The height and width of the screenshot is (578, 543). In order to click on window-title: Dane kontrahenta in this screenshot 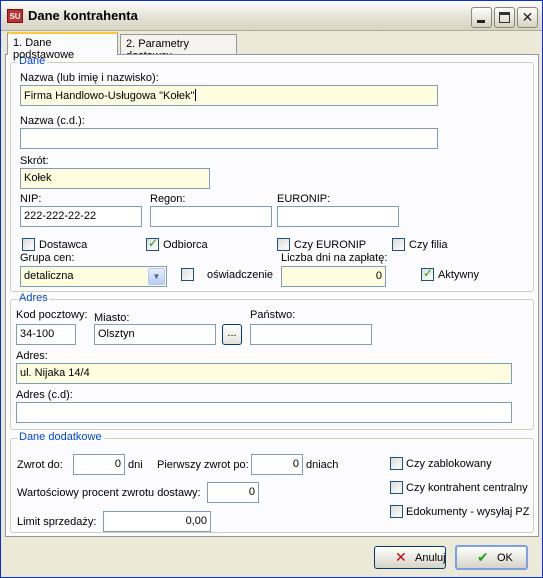, I will do `click(83, 15)`.